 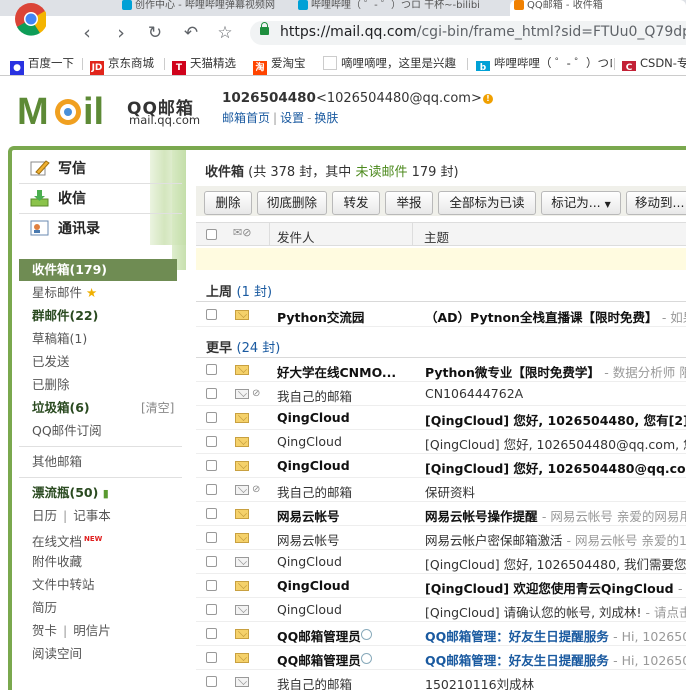 I want to click on row-subject: [QingCloud] 您好, 1026504480, 我们需要您的, so click(x=555, y=563).